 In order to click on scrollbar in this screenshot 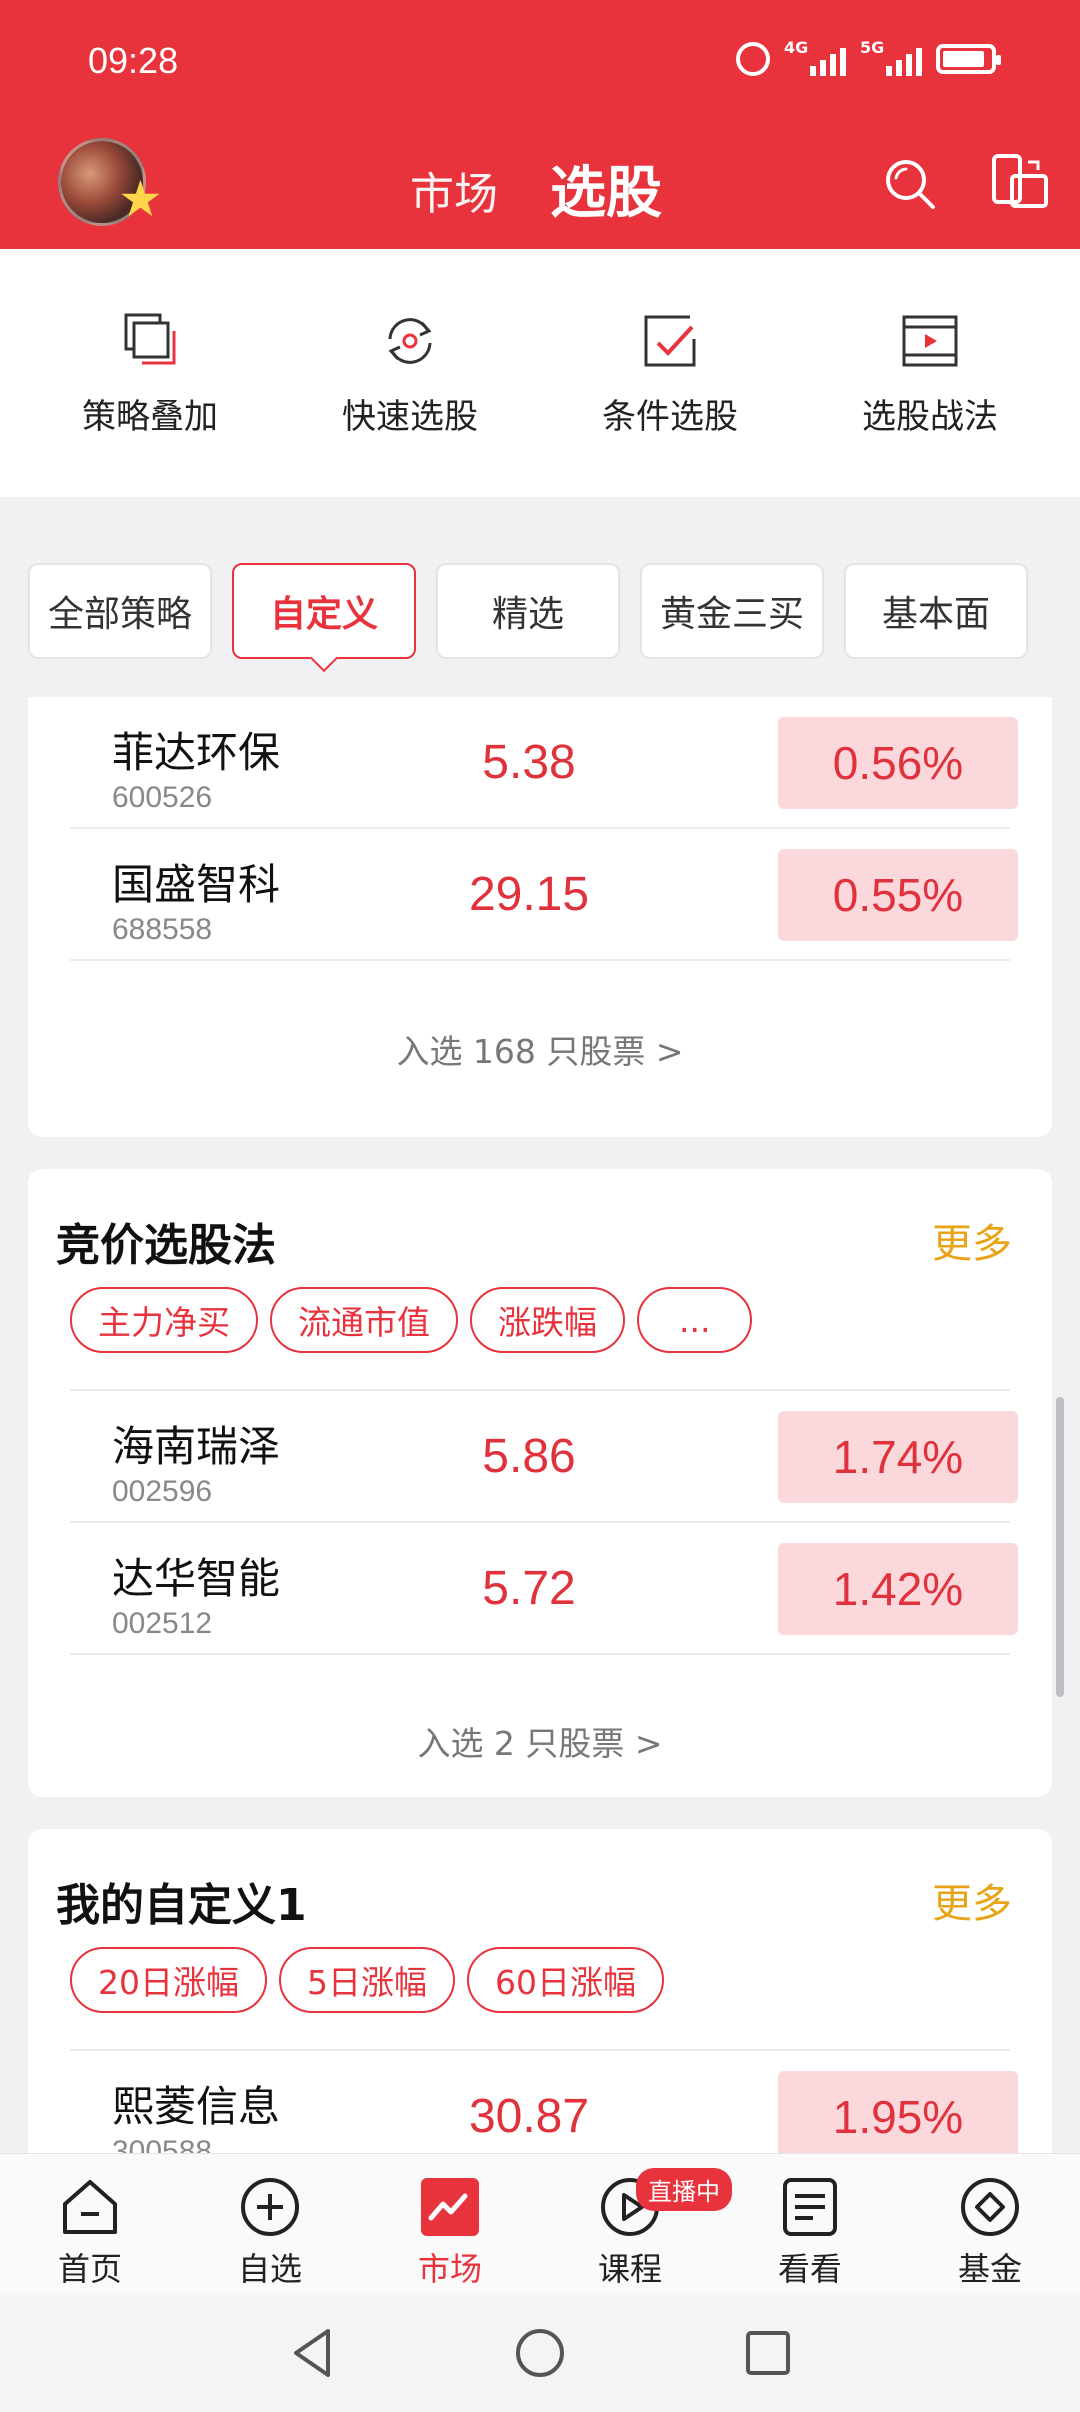, I will do `click(1060, 1547)`.